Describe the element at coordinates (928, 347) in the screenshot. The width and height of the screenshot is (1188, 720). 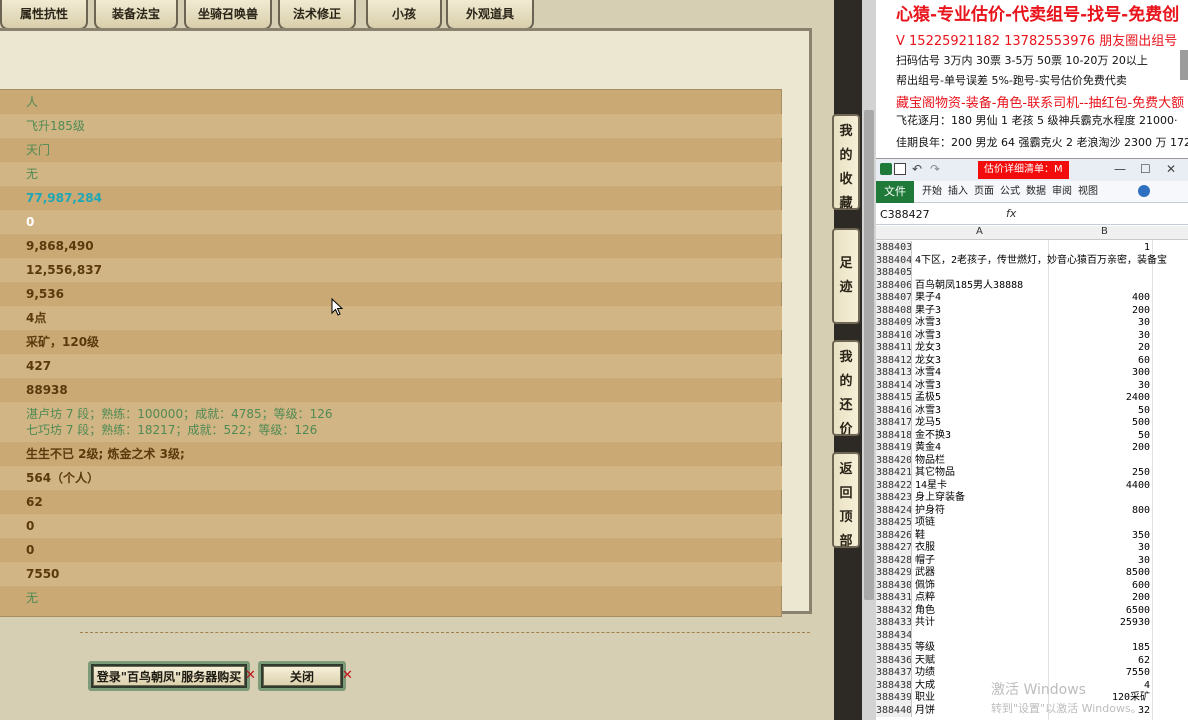
I see `cell-a: 龙女3` at that location.